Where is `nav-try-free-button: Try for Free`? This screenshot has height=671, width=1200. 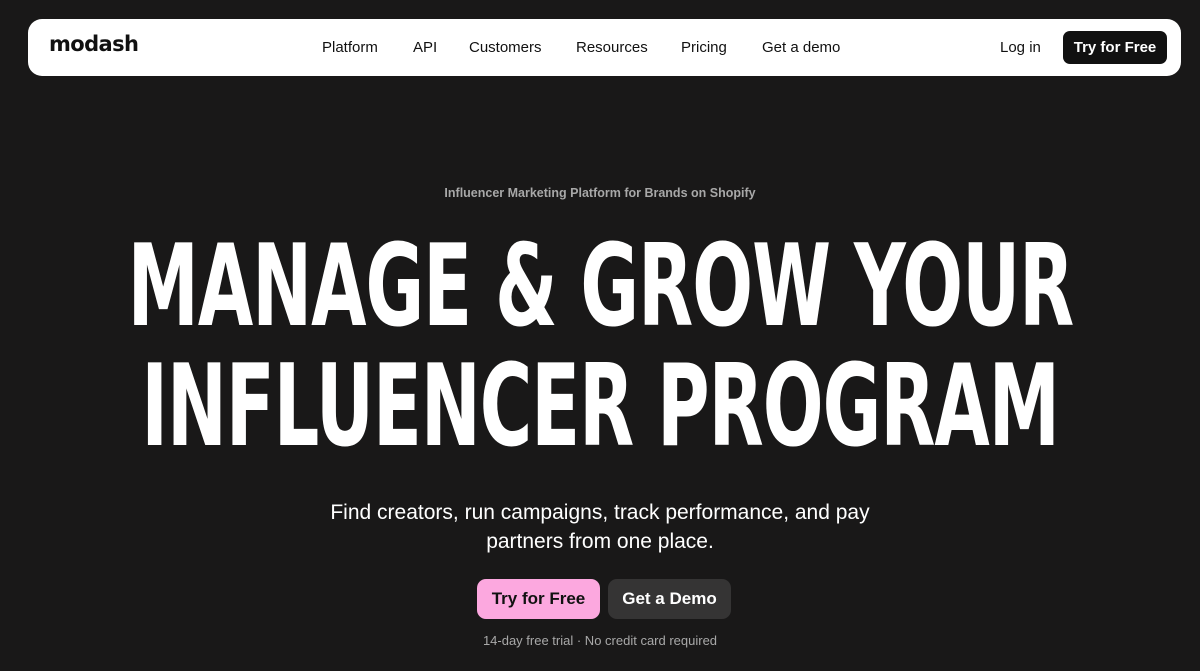 nav-try-free-button: Try for Free is located at coordinates (1115, 47).